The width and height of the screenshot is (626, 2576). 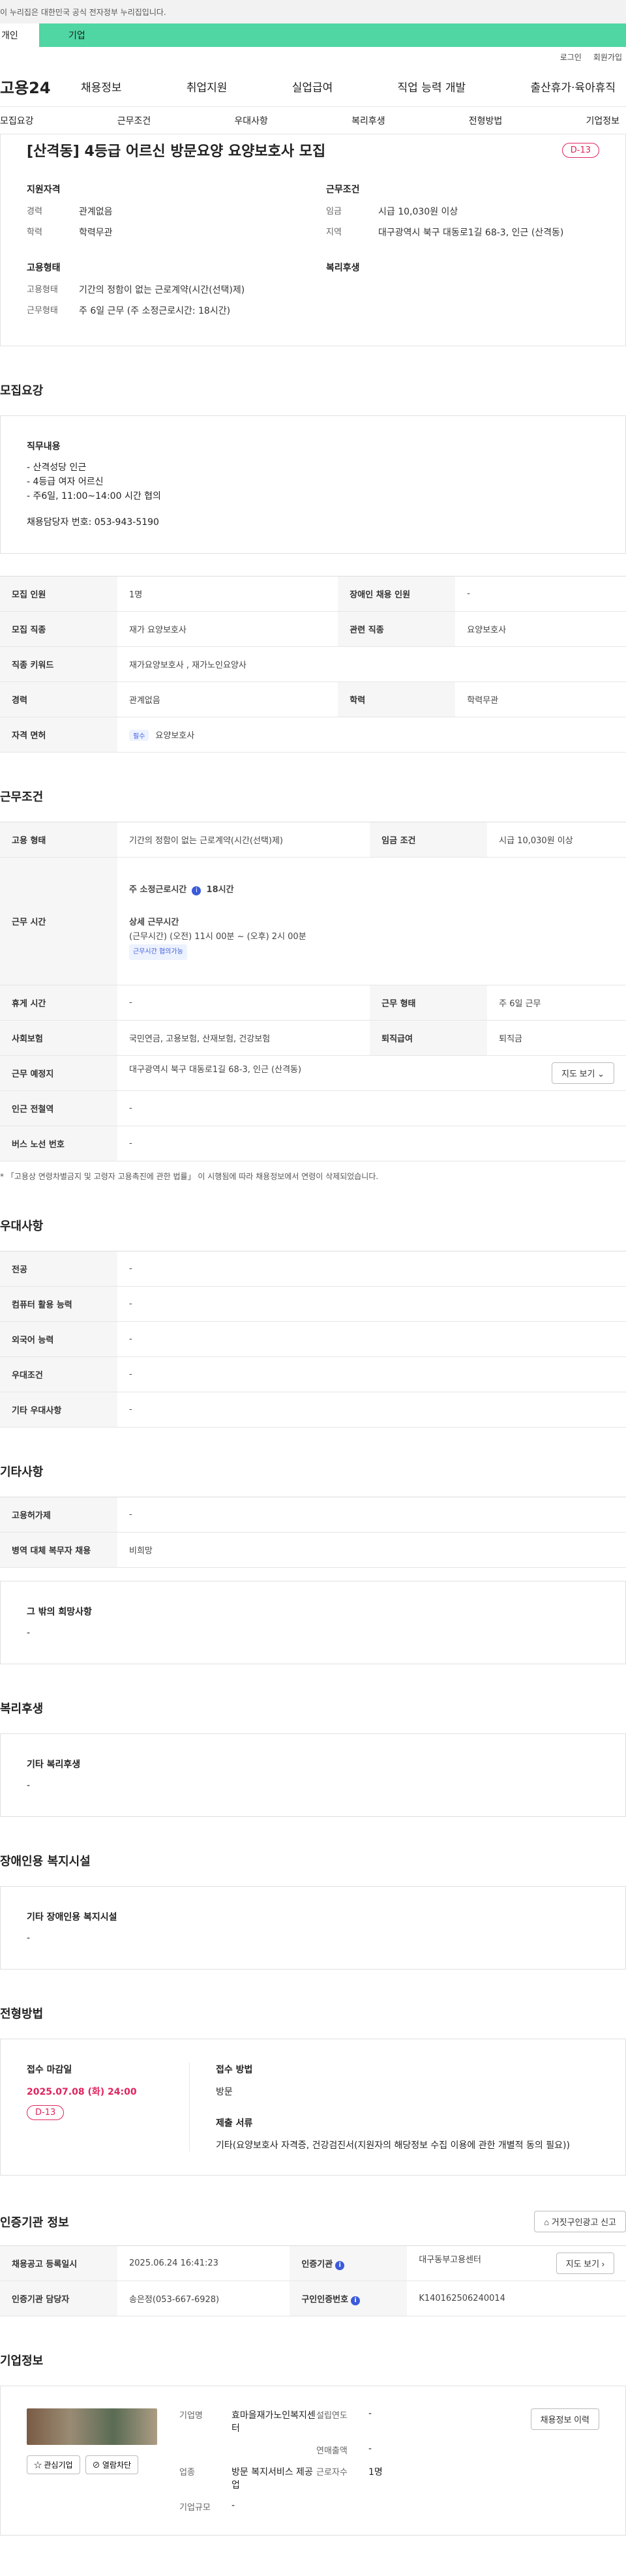 What do you see at coordinates (585, 2263) in the screenshot?
I see `agency-map-button: 지도 보기 ›` at bounding box center [585, 2263].